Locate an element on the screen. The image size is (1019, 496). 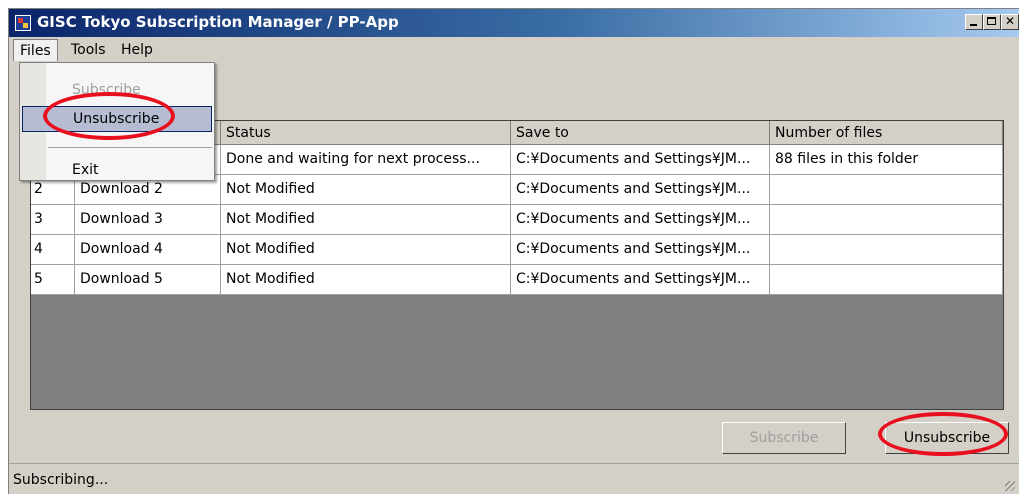
column-header-number-of-files: Number of files is located at coordinates (886, 133).